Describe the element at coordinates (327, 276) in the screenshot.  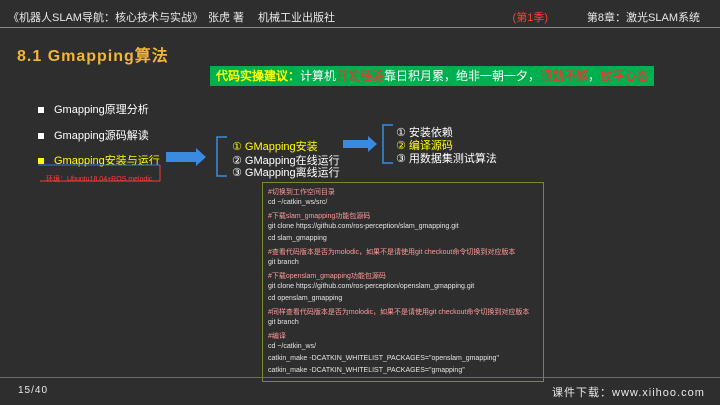
I see `code-comment: #下载openslam_gmapping功能包源码` at that location.